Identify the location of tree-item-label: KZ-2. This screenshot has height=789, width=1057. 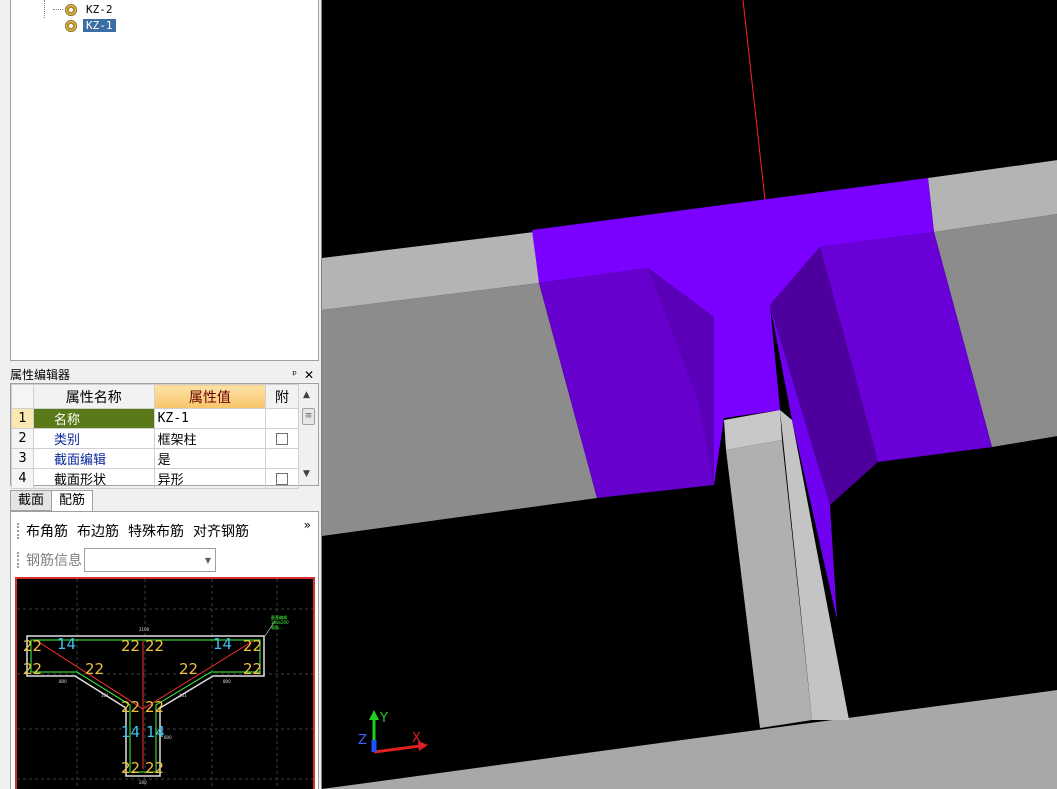
(99, 9).